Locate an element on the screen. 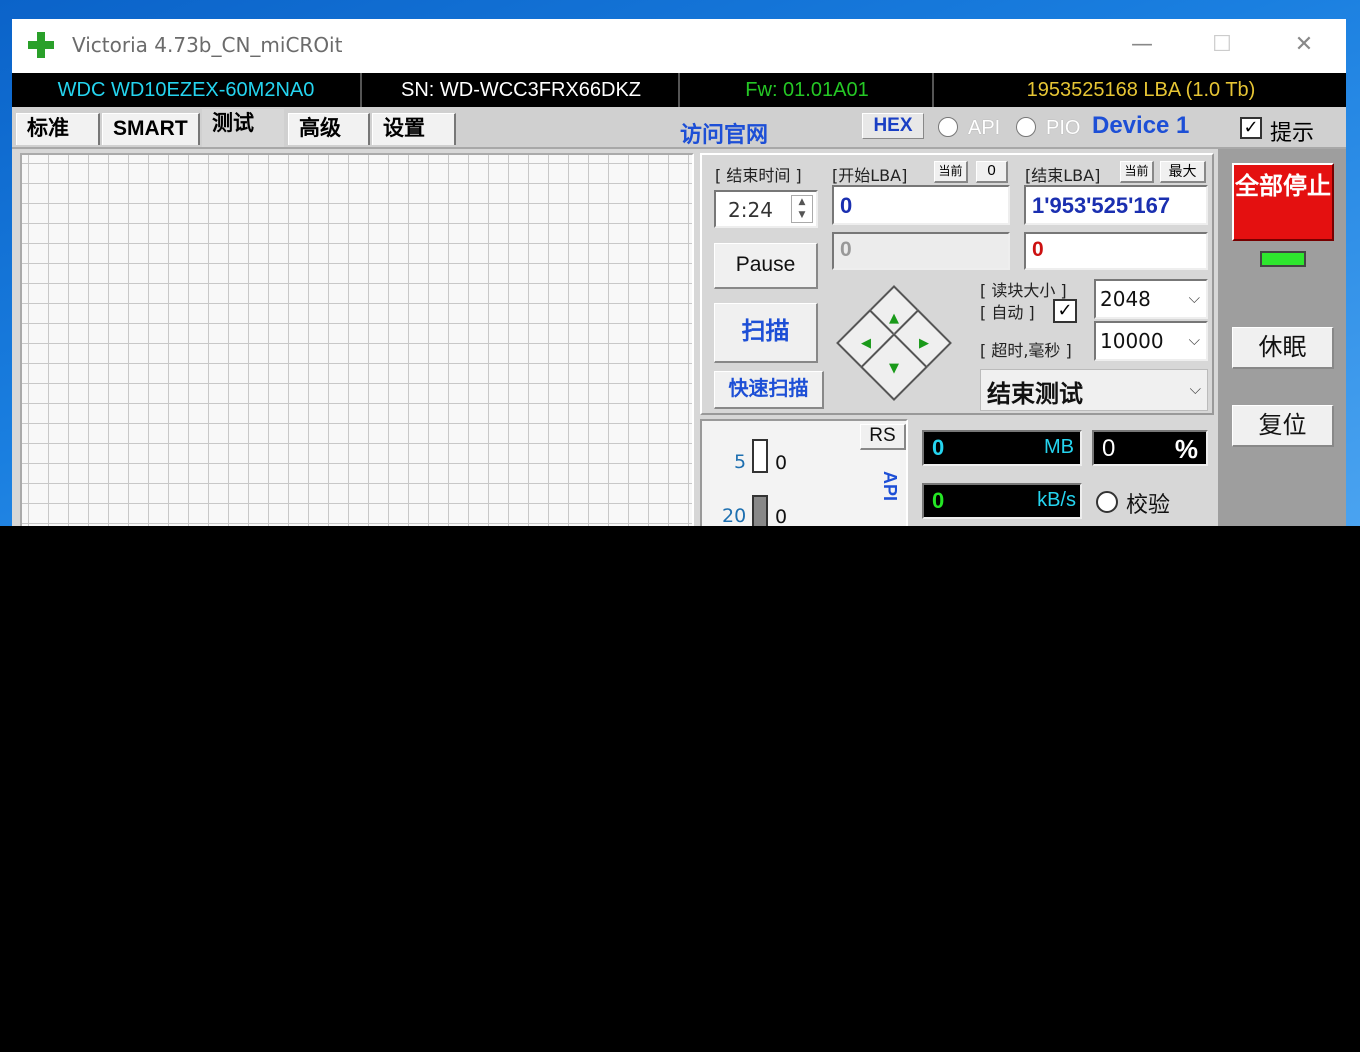 Image resolution: width=1360 pixels, height=1052 pixels. latency-5-label: 5 is located at coordinates (740, 462).